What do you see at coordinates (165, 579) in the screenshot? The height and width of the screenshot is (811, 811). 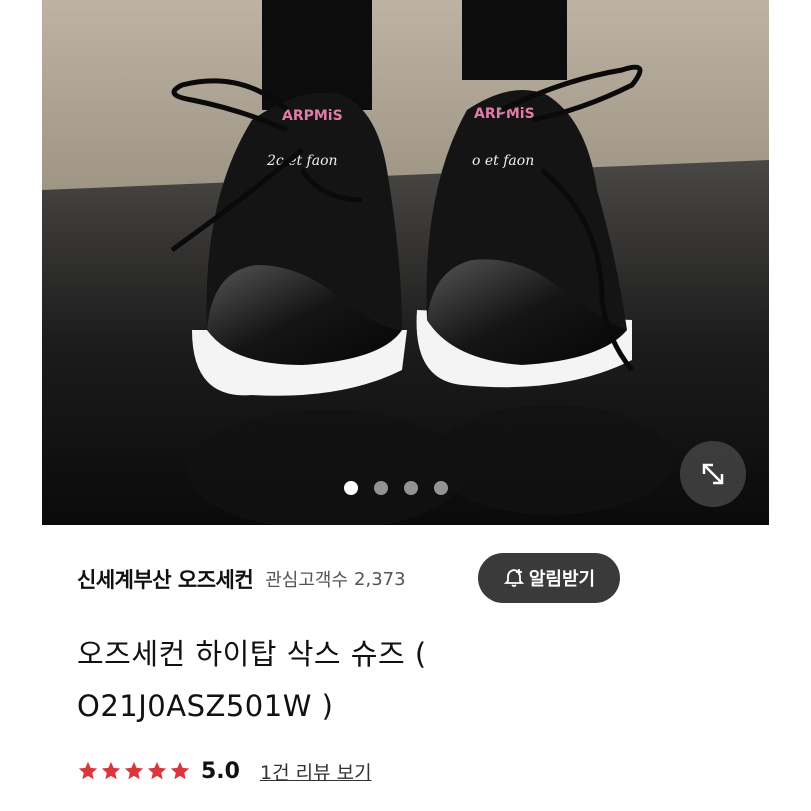 I see `store-name: 신세계부산 오즈세컨` at bounding box center [165, 579].